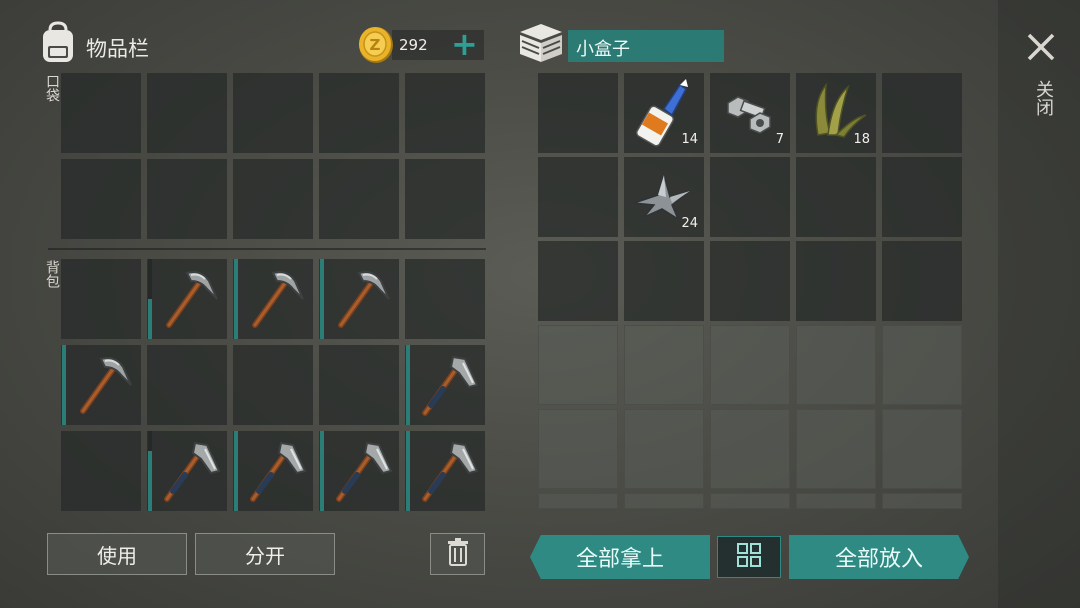 This screenshot has width=1080, height=608. I want to click on container-slot: 14, so click(664, 113).